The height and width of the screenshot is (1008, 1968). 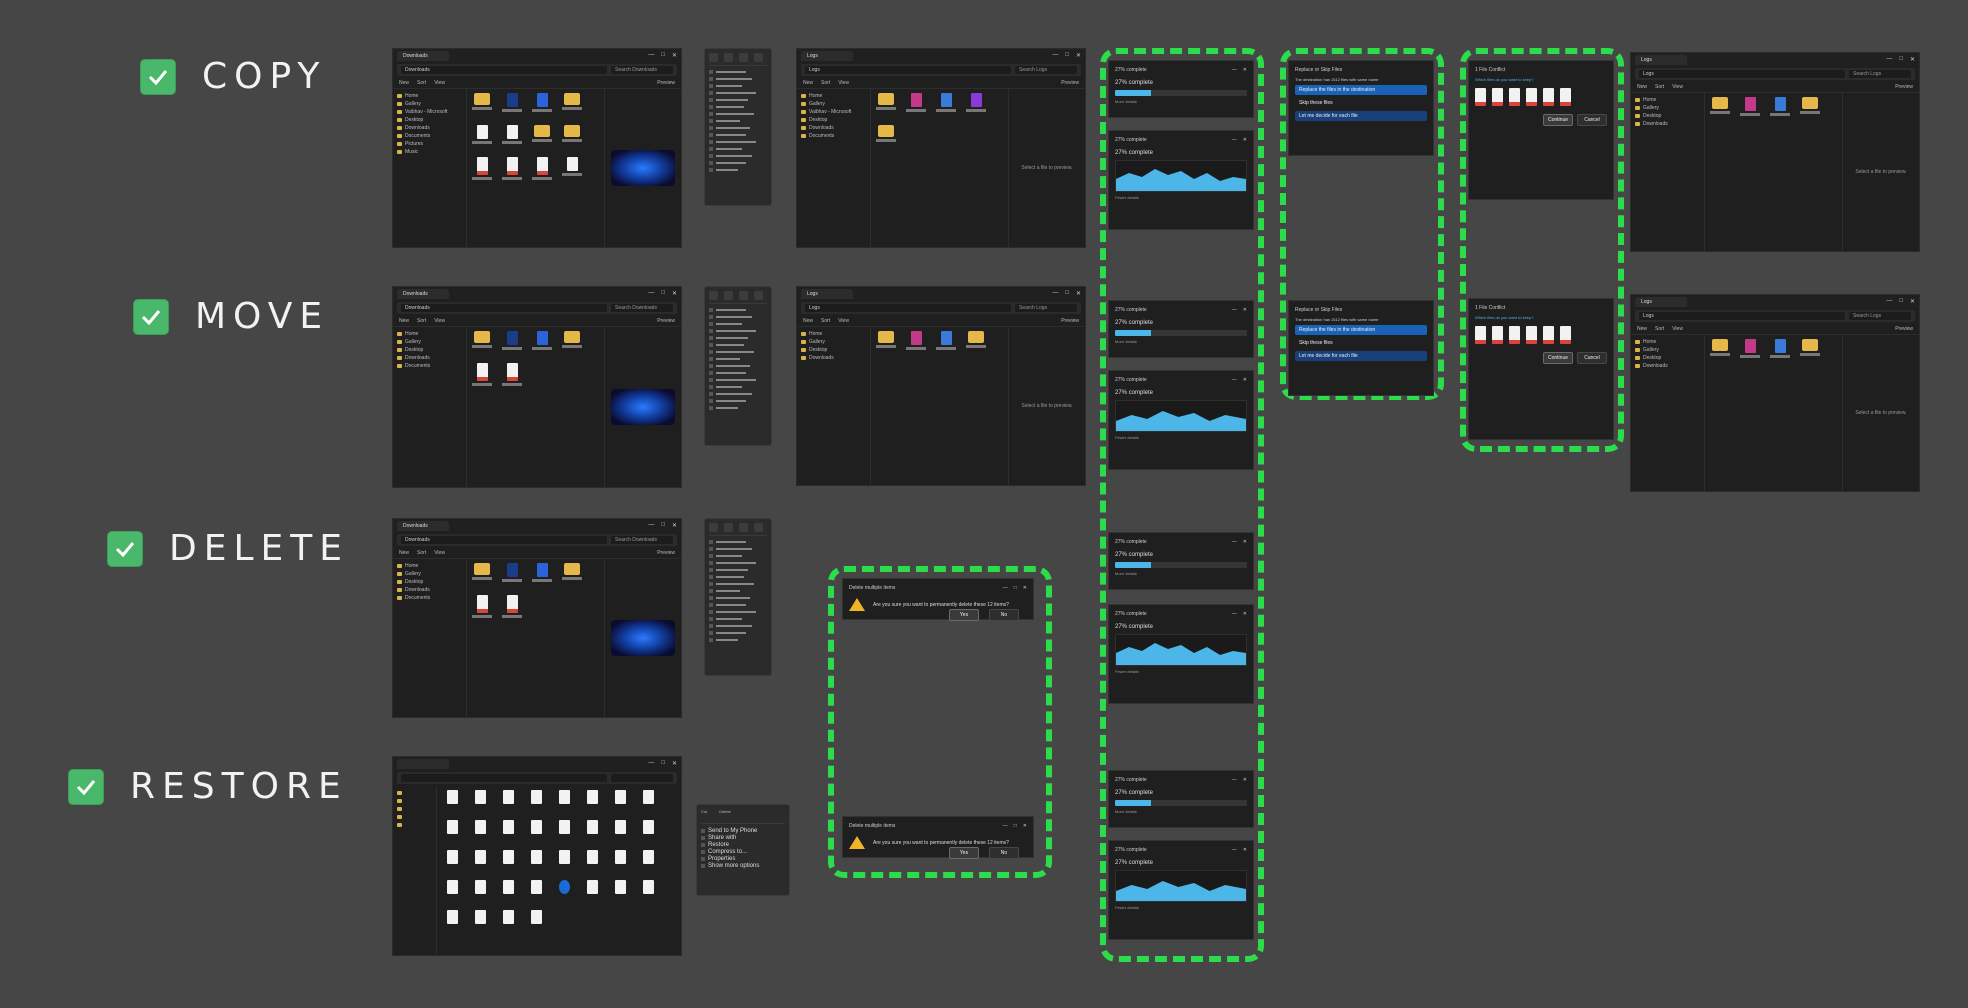 I want to click on menu-item-share-with: Share with, so click(x=743, y=837).